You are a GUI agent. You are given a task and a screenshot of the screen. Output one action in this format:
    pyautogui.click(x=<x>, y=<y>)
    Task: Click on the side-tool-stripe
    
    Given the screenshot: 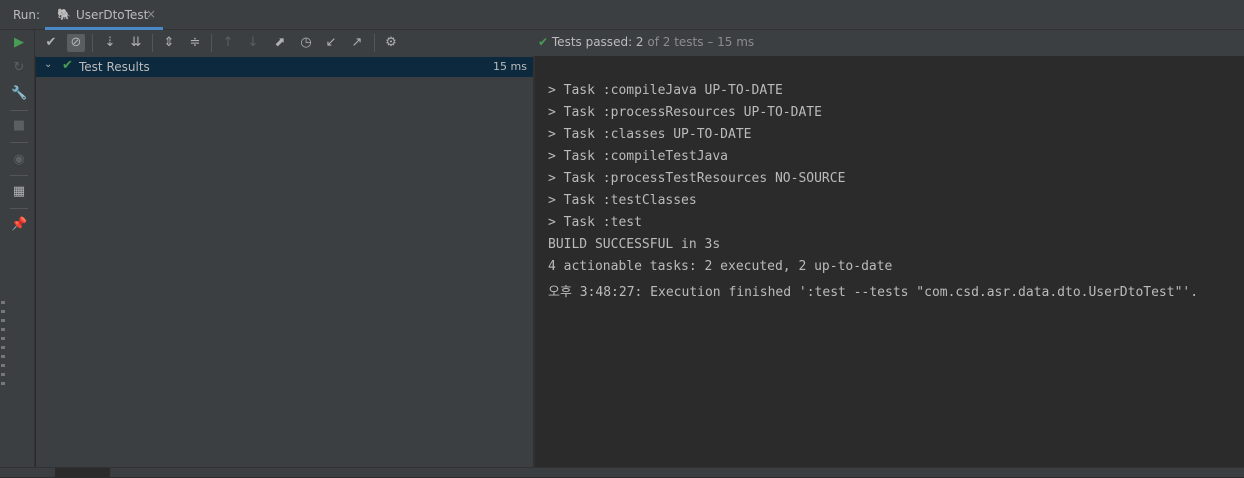 What is the action you would take?
    pyautogui.click(x=3, y=370)
    